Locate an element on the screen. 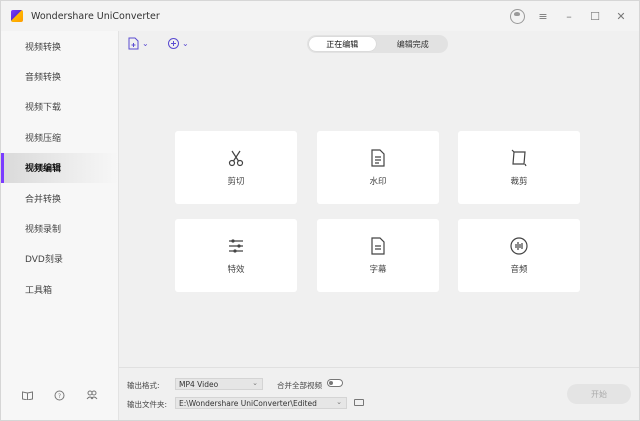  sidebar-footer: ? is located at coordinates (59, 395).